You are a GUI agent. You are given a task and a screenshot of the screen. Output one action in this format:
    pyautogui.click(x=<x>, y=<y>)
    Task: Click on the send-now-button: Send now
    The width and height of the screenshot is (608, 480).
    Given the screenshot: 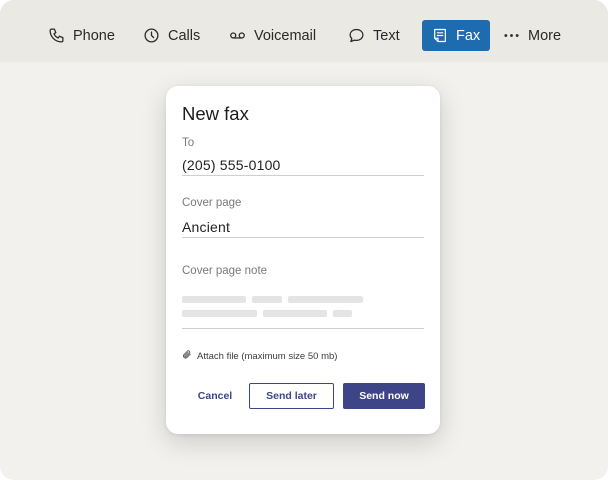 What is the action you would take?
    pyautogui.click(x=384, y=396)
    